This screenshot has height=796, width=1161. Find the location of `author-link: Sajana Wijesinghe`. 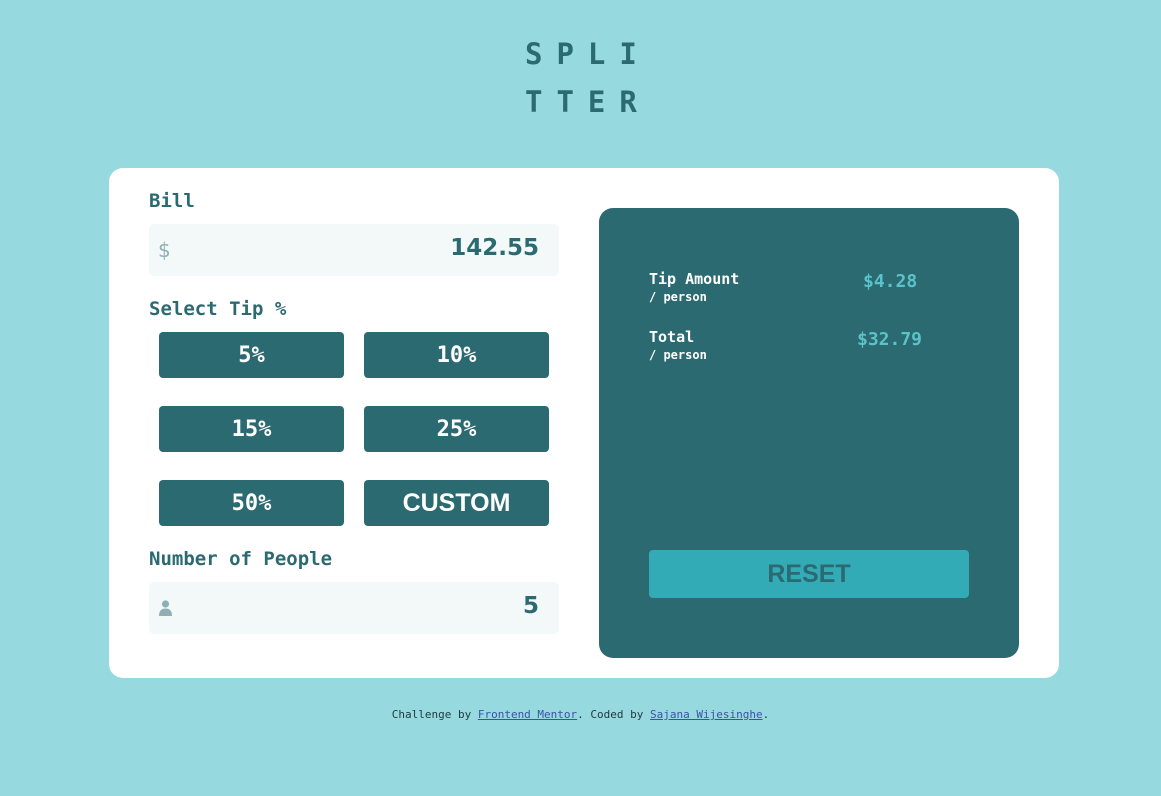

author-link: Sajana Wijesinghe is located at coordinates (706, 714).